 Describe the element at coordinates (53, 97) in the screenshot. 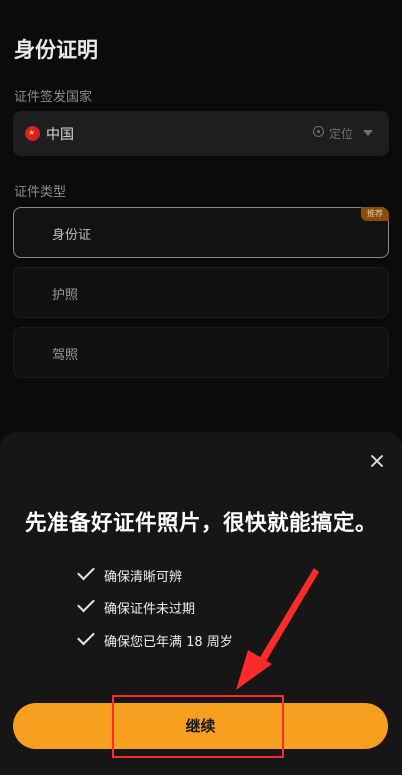

I see `country-section-label: 证件签发国家` at that location.